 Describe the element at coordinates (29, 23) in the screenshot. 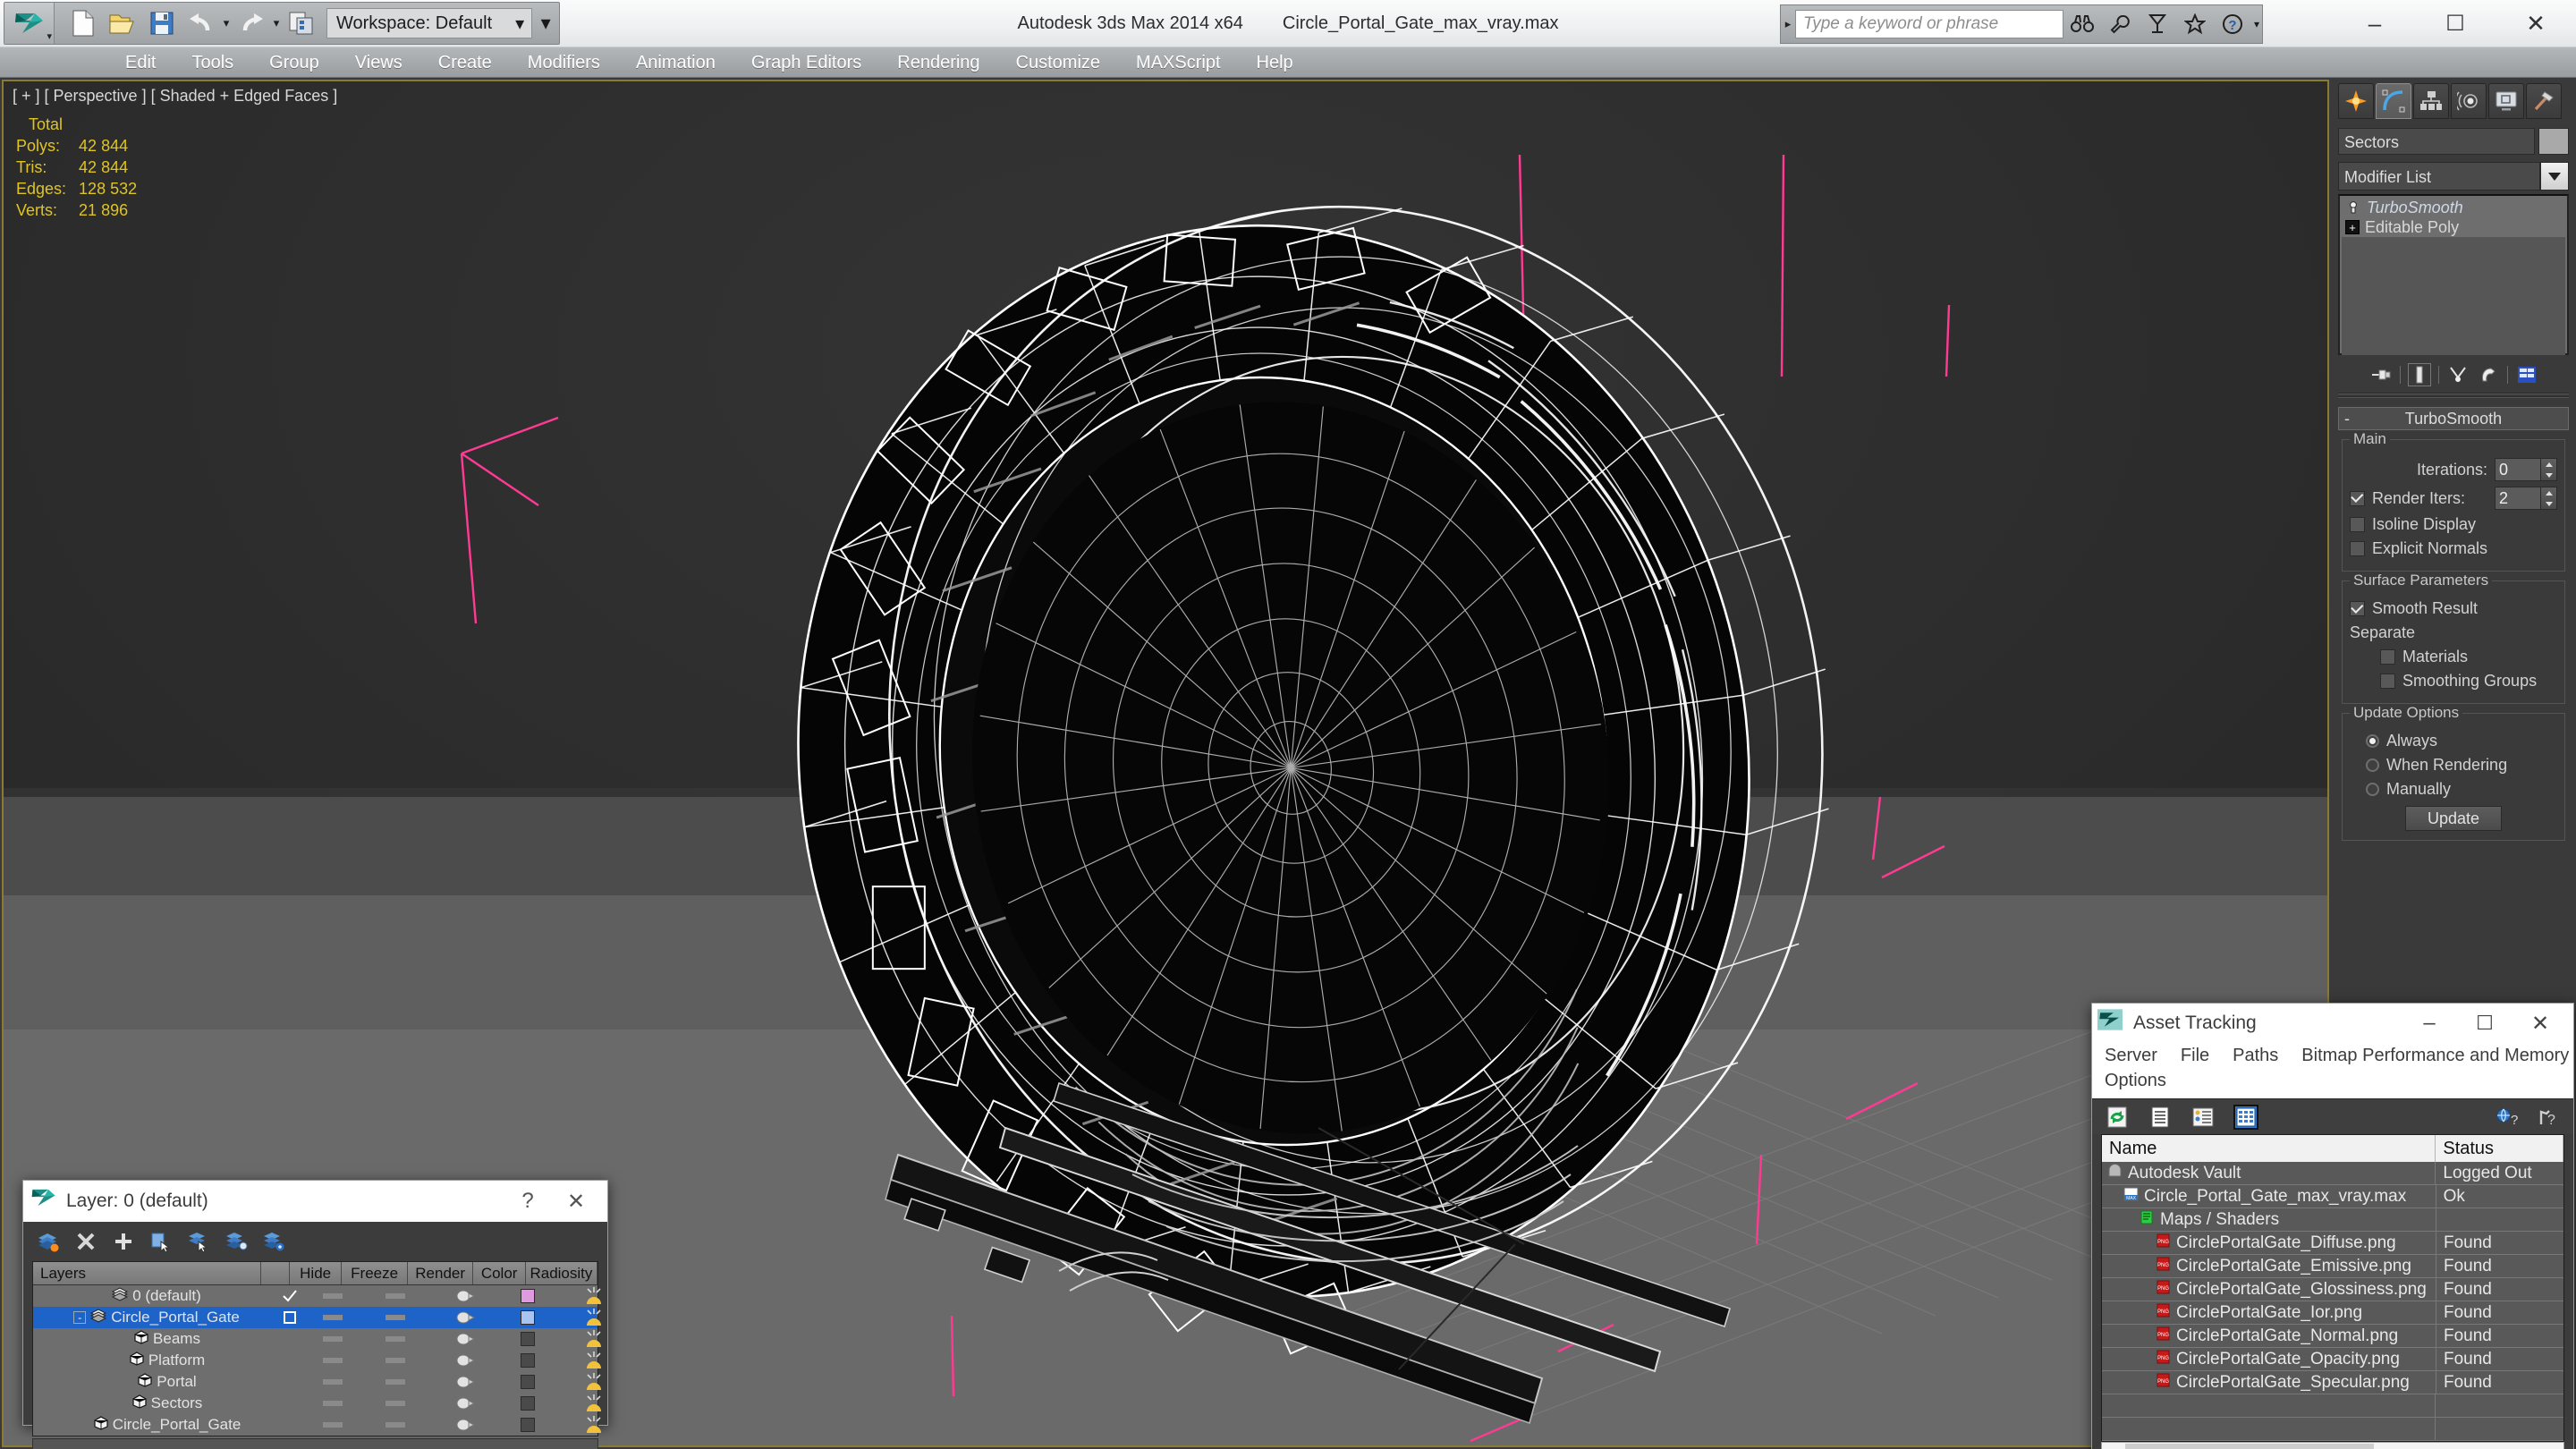

I see `max-logo-icon: ▾` at that location.